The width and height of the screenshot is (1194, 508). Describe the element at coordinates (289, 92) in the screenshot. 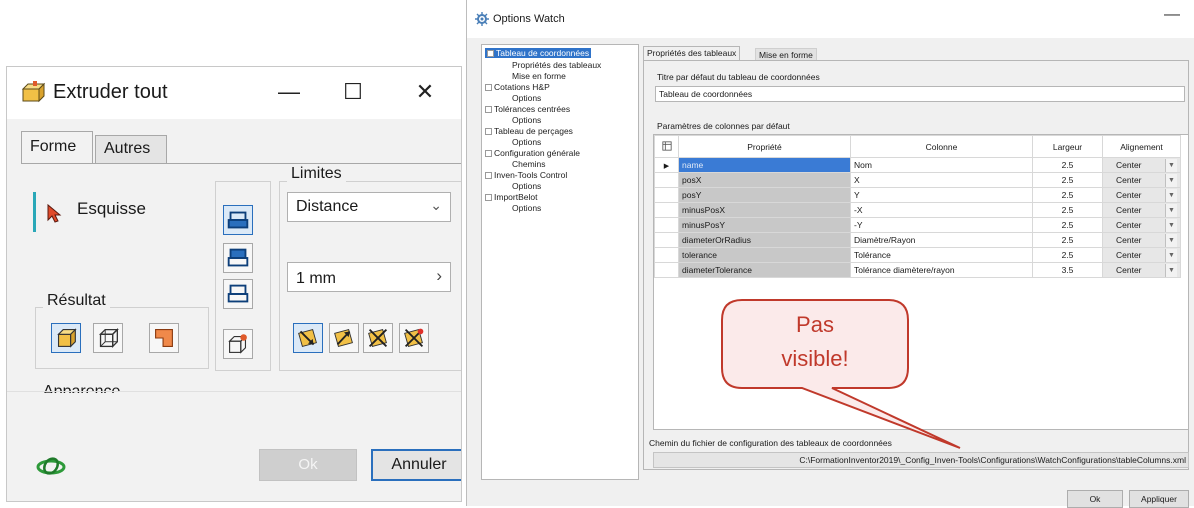

I see `minimize-button: —` at that location.